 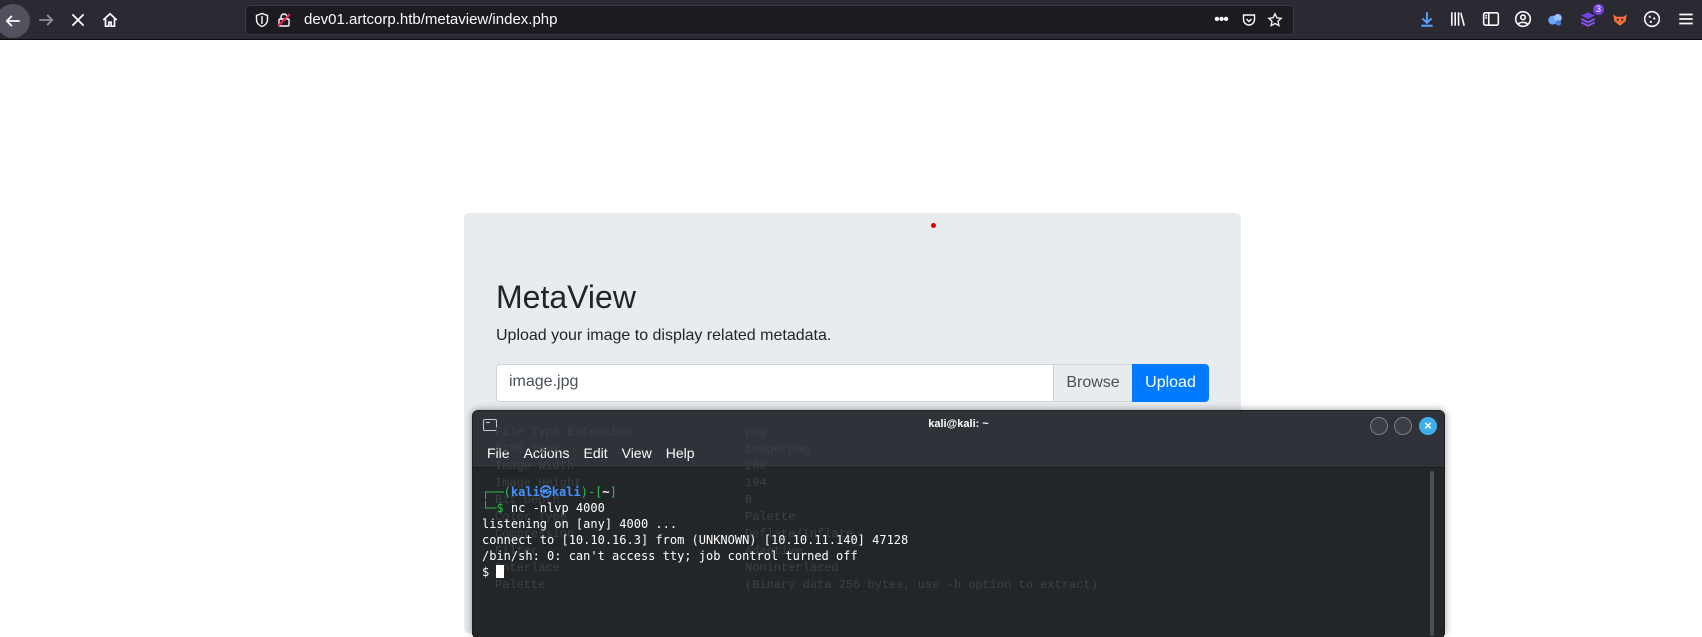 I want to click on extension-fox-icon, so click(x=1620, y=19).